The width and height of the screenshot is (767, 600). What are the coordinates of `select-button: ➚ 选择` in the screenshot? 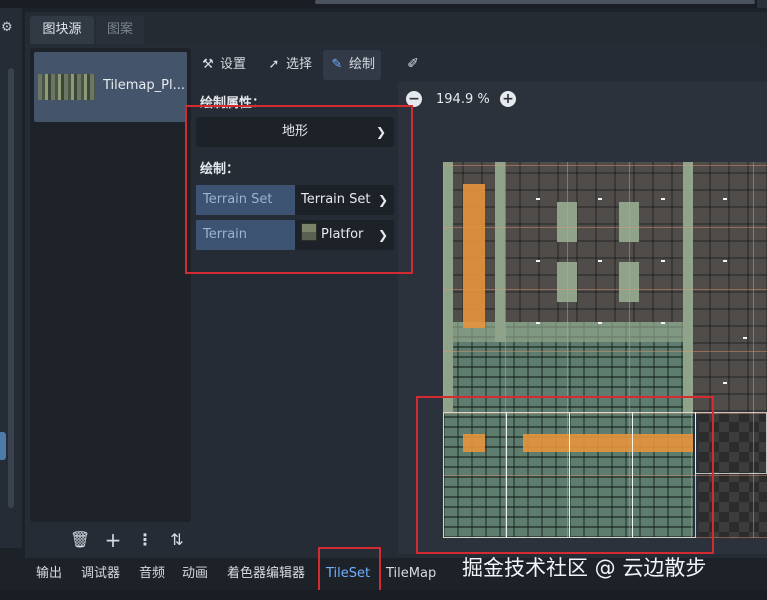 It's located at (289, 65).